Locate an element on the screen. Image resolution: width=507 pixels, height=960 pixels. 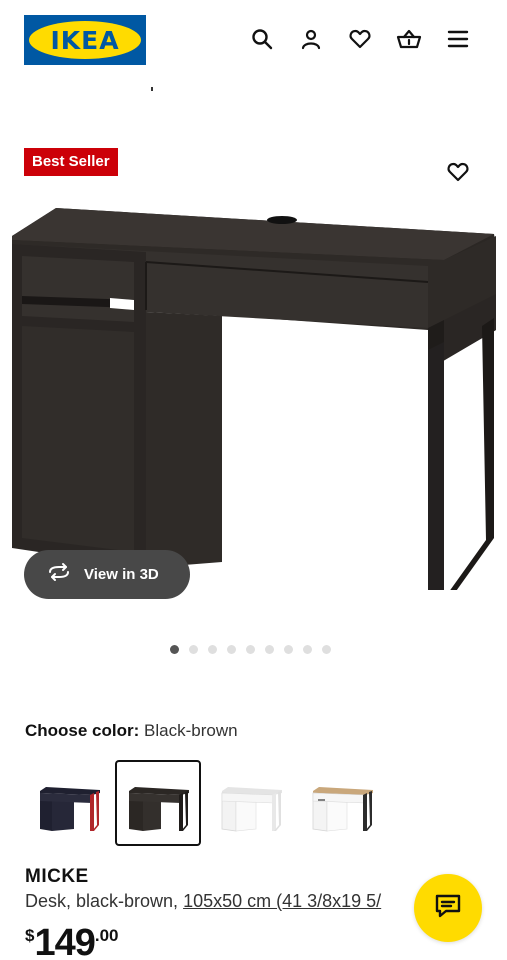
view-in-3d-label: View in 3D is located at coordinates (121, 574).